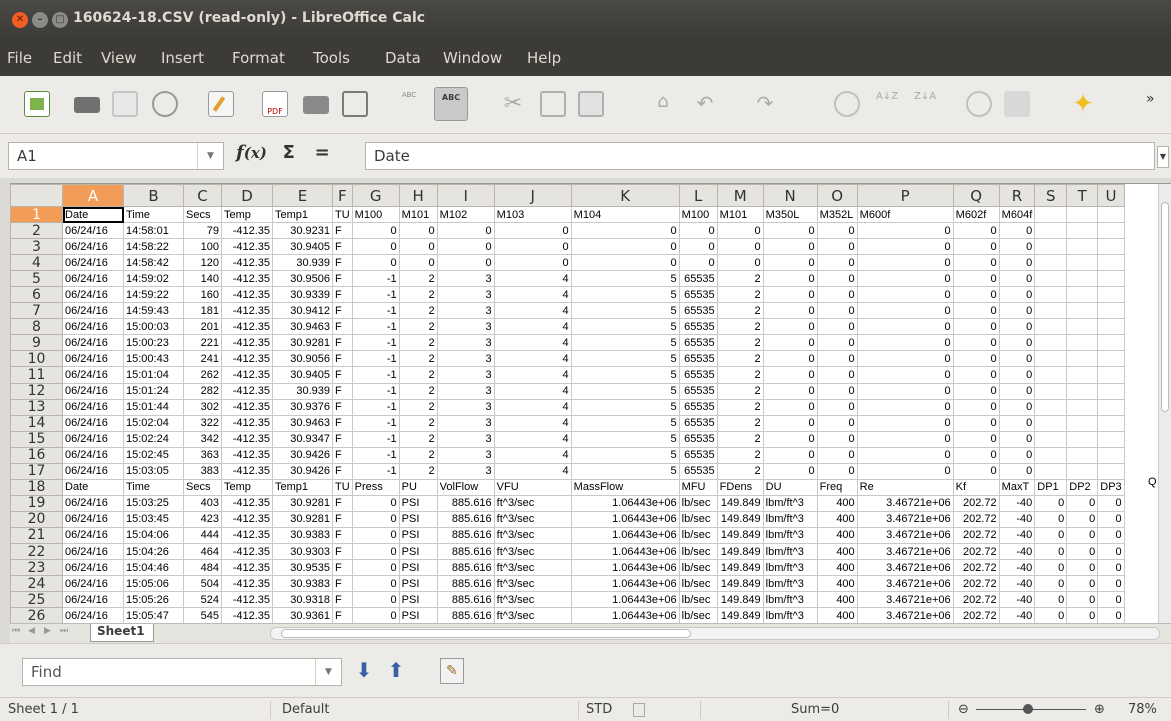 The height and width of the screenshot is (721, 1171). I want to click on menu-data: Data, so click(403, 58).